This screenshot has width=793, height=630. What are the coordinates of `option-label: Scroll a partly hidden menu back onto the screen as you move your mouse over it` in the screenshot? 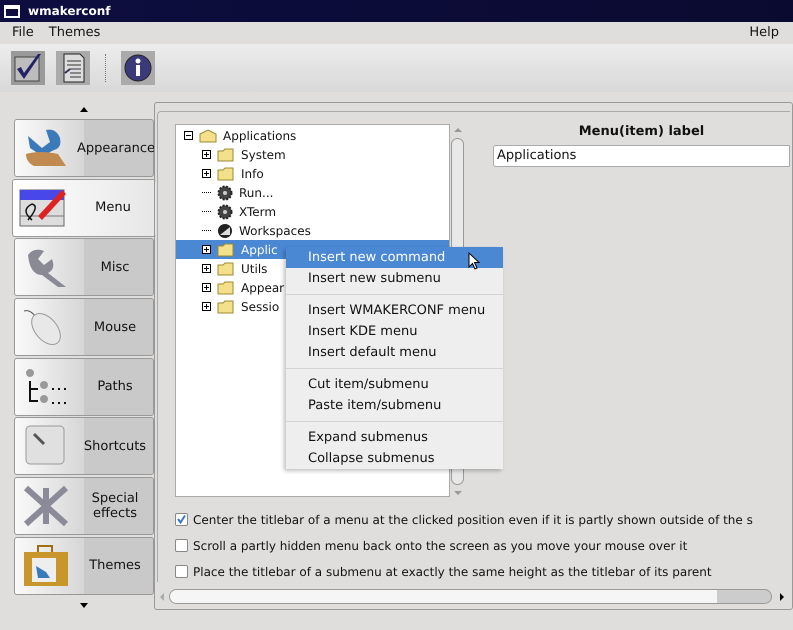 It's located at (440, 546).